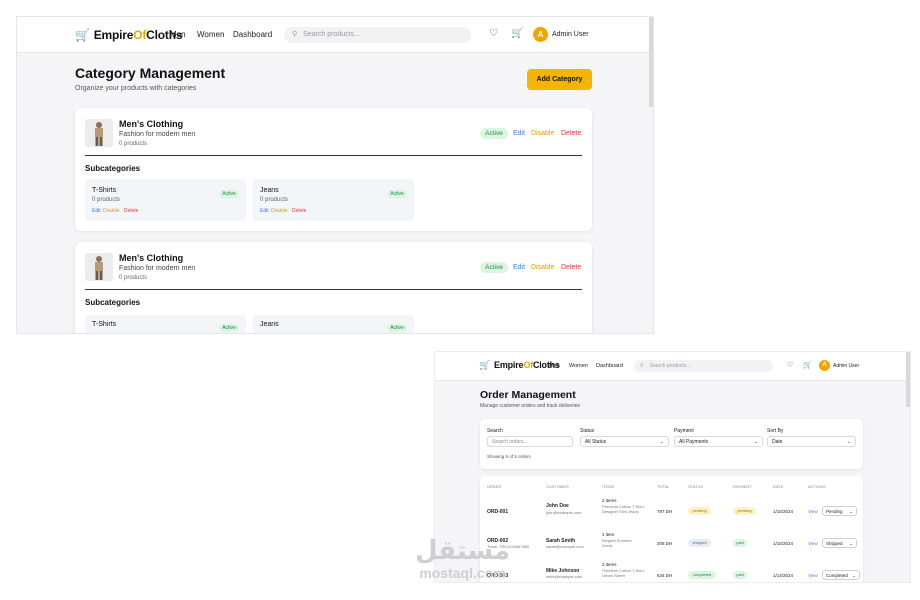 The width and height of the screenshot is (920, 600). What do you see at coordinates (495, 431) in the screenshot?
I see `search-filter-label: Search` at bounding box center [495, 431].